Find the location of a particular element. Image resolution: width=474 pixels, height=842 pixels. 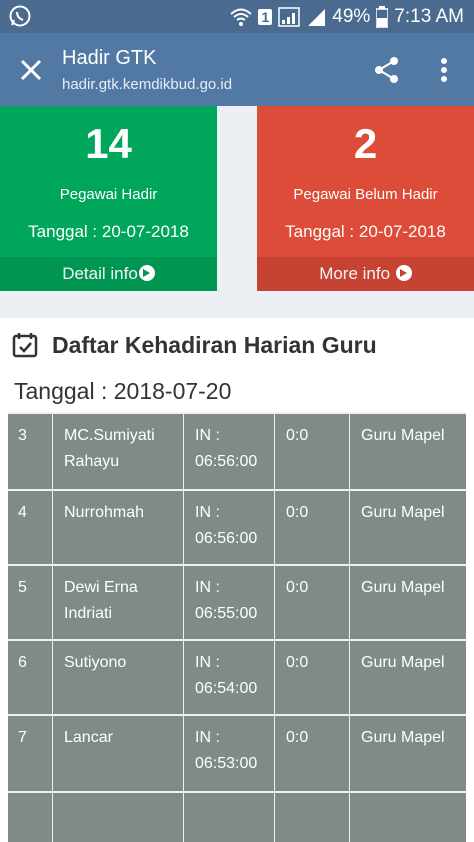

table-row: 4 Nurrohmah IN : 06:56:00 0:0 Guru Mapel is located at coordinates (237, 528).